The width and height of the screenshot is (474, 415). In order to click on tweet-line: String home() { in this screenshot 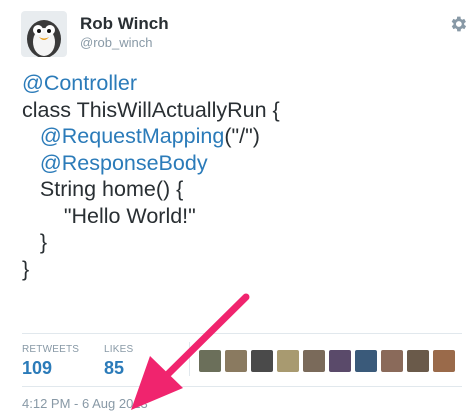, I will do `click(242, 189)`.